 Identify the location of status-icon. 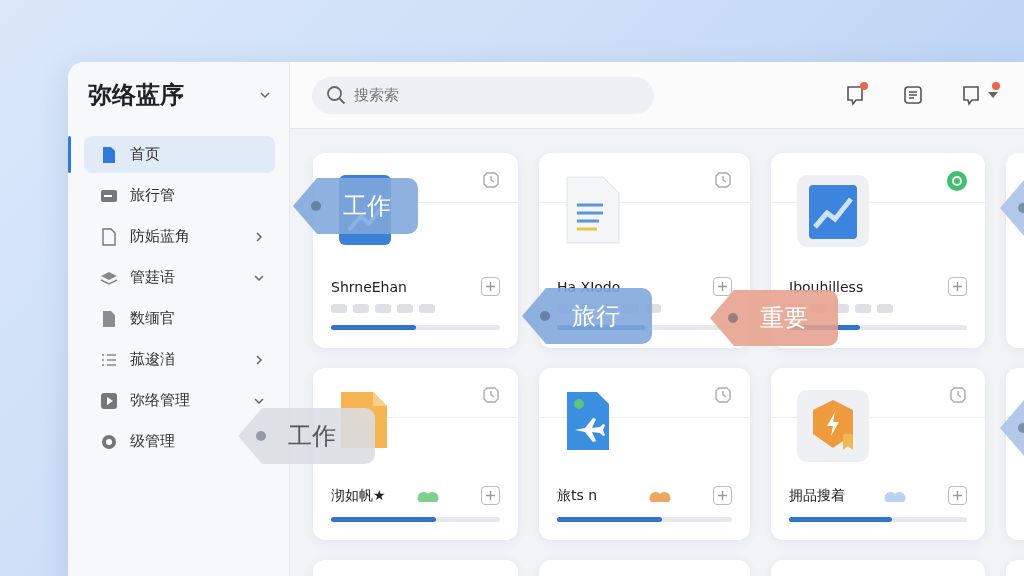
(957, 181).